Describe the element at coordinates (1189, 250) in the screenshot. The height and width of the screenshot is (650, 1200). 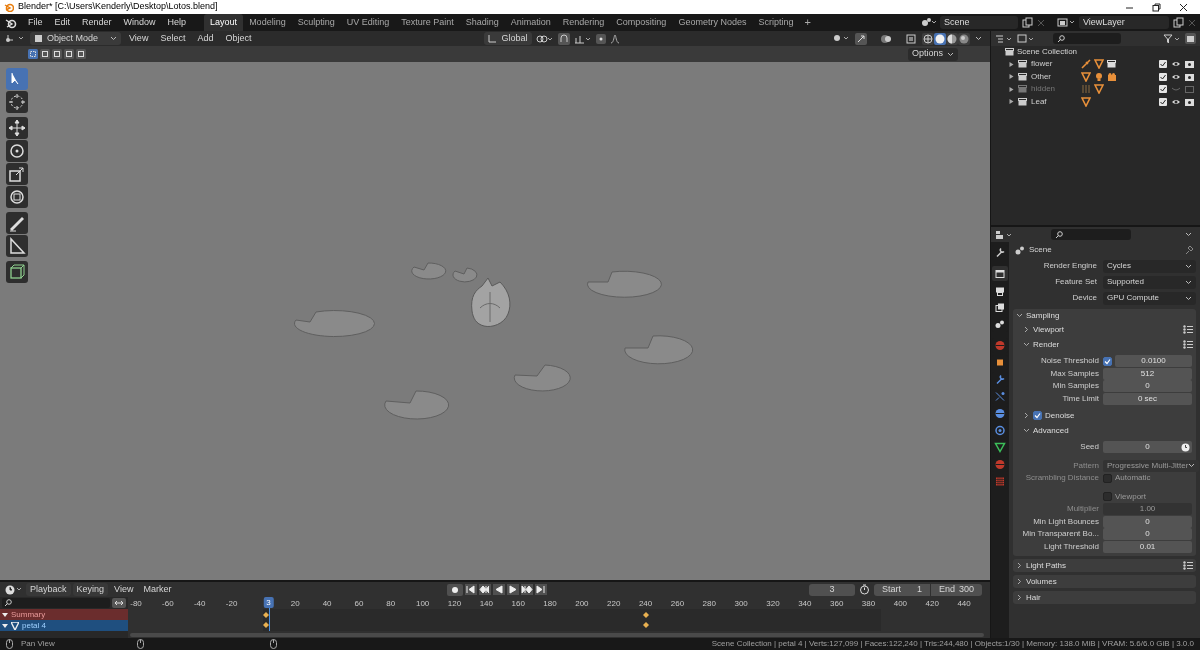
I see `pin-icon` at that location.